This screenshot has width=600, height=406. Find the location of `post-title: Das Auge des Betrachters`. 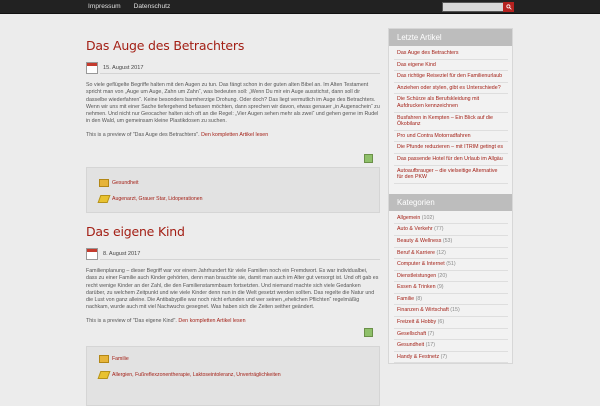

post-title: Das Auge des Betrachters is located at coordinates (233, 46).